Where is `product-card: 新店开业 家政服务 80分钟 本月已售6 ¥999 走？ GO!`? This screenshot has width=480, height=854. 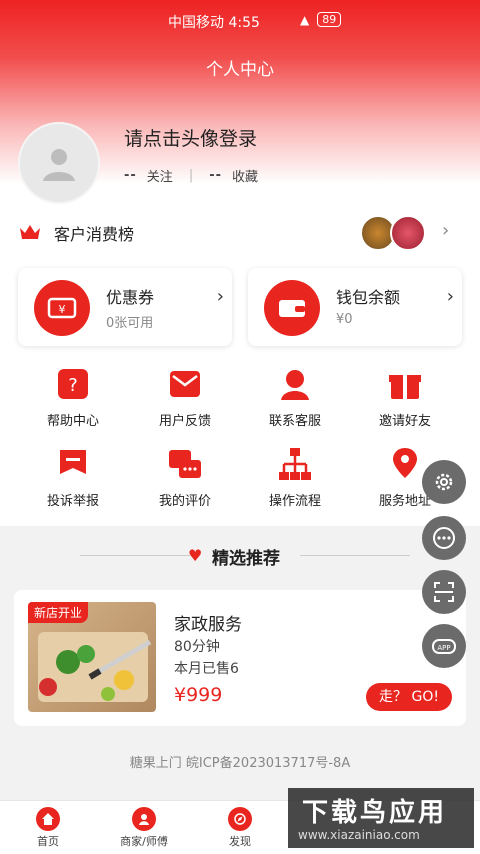
product-card: 新店开业 家政服务 80分钟 本月已售6 ¥999 走？ GO! is located at coordinates (240, 658).